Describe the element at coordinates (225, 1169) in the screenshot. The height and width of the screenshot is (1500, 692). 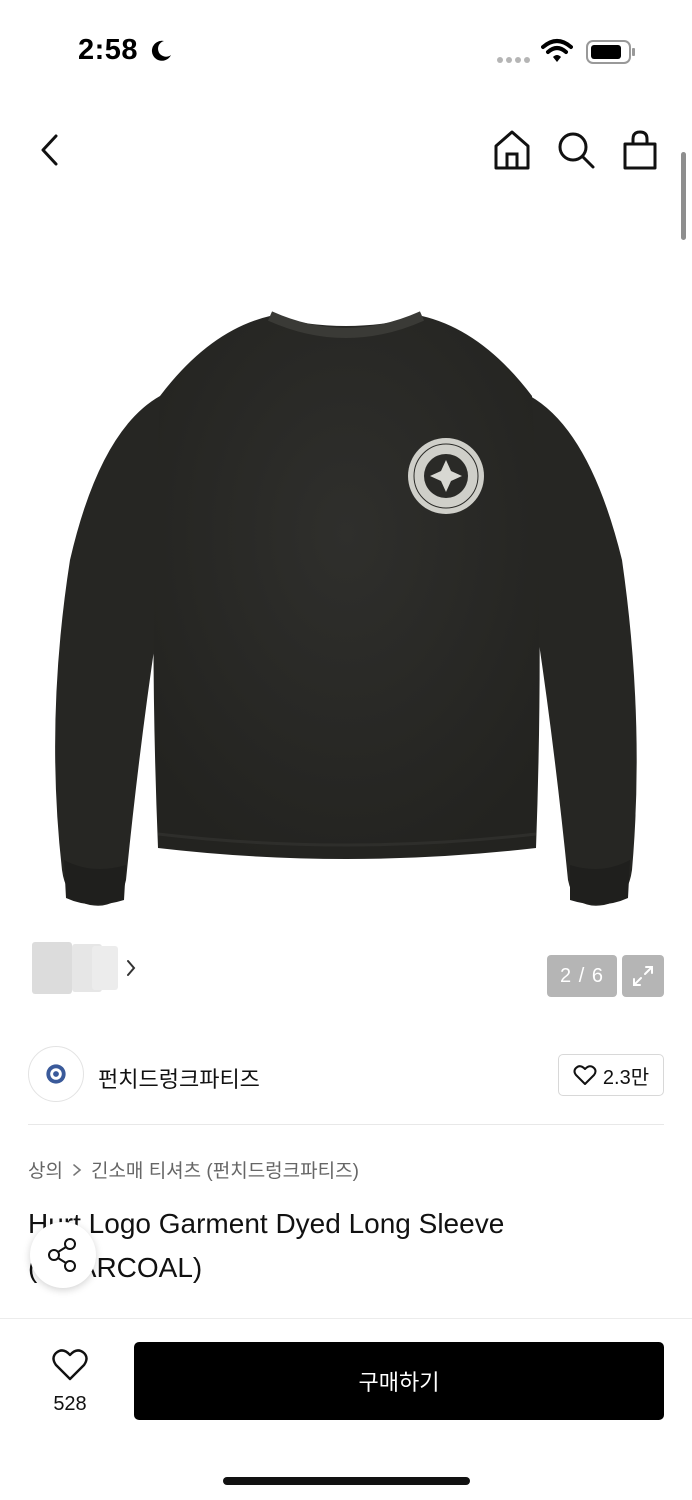
I see `breadcrumb-item: 긴소매 티셔츠 (펀치드렁크파티즈)` at that location.